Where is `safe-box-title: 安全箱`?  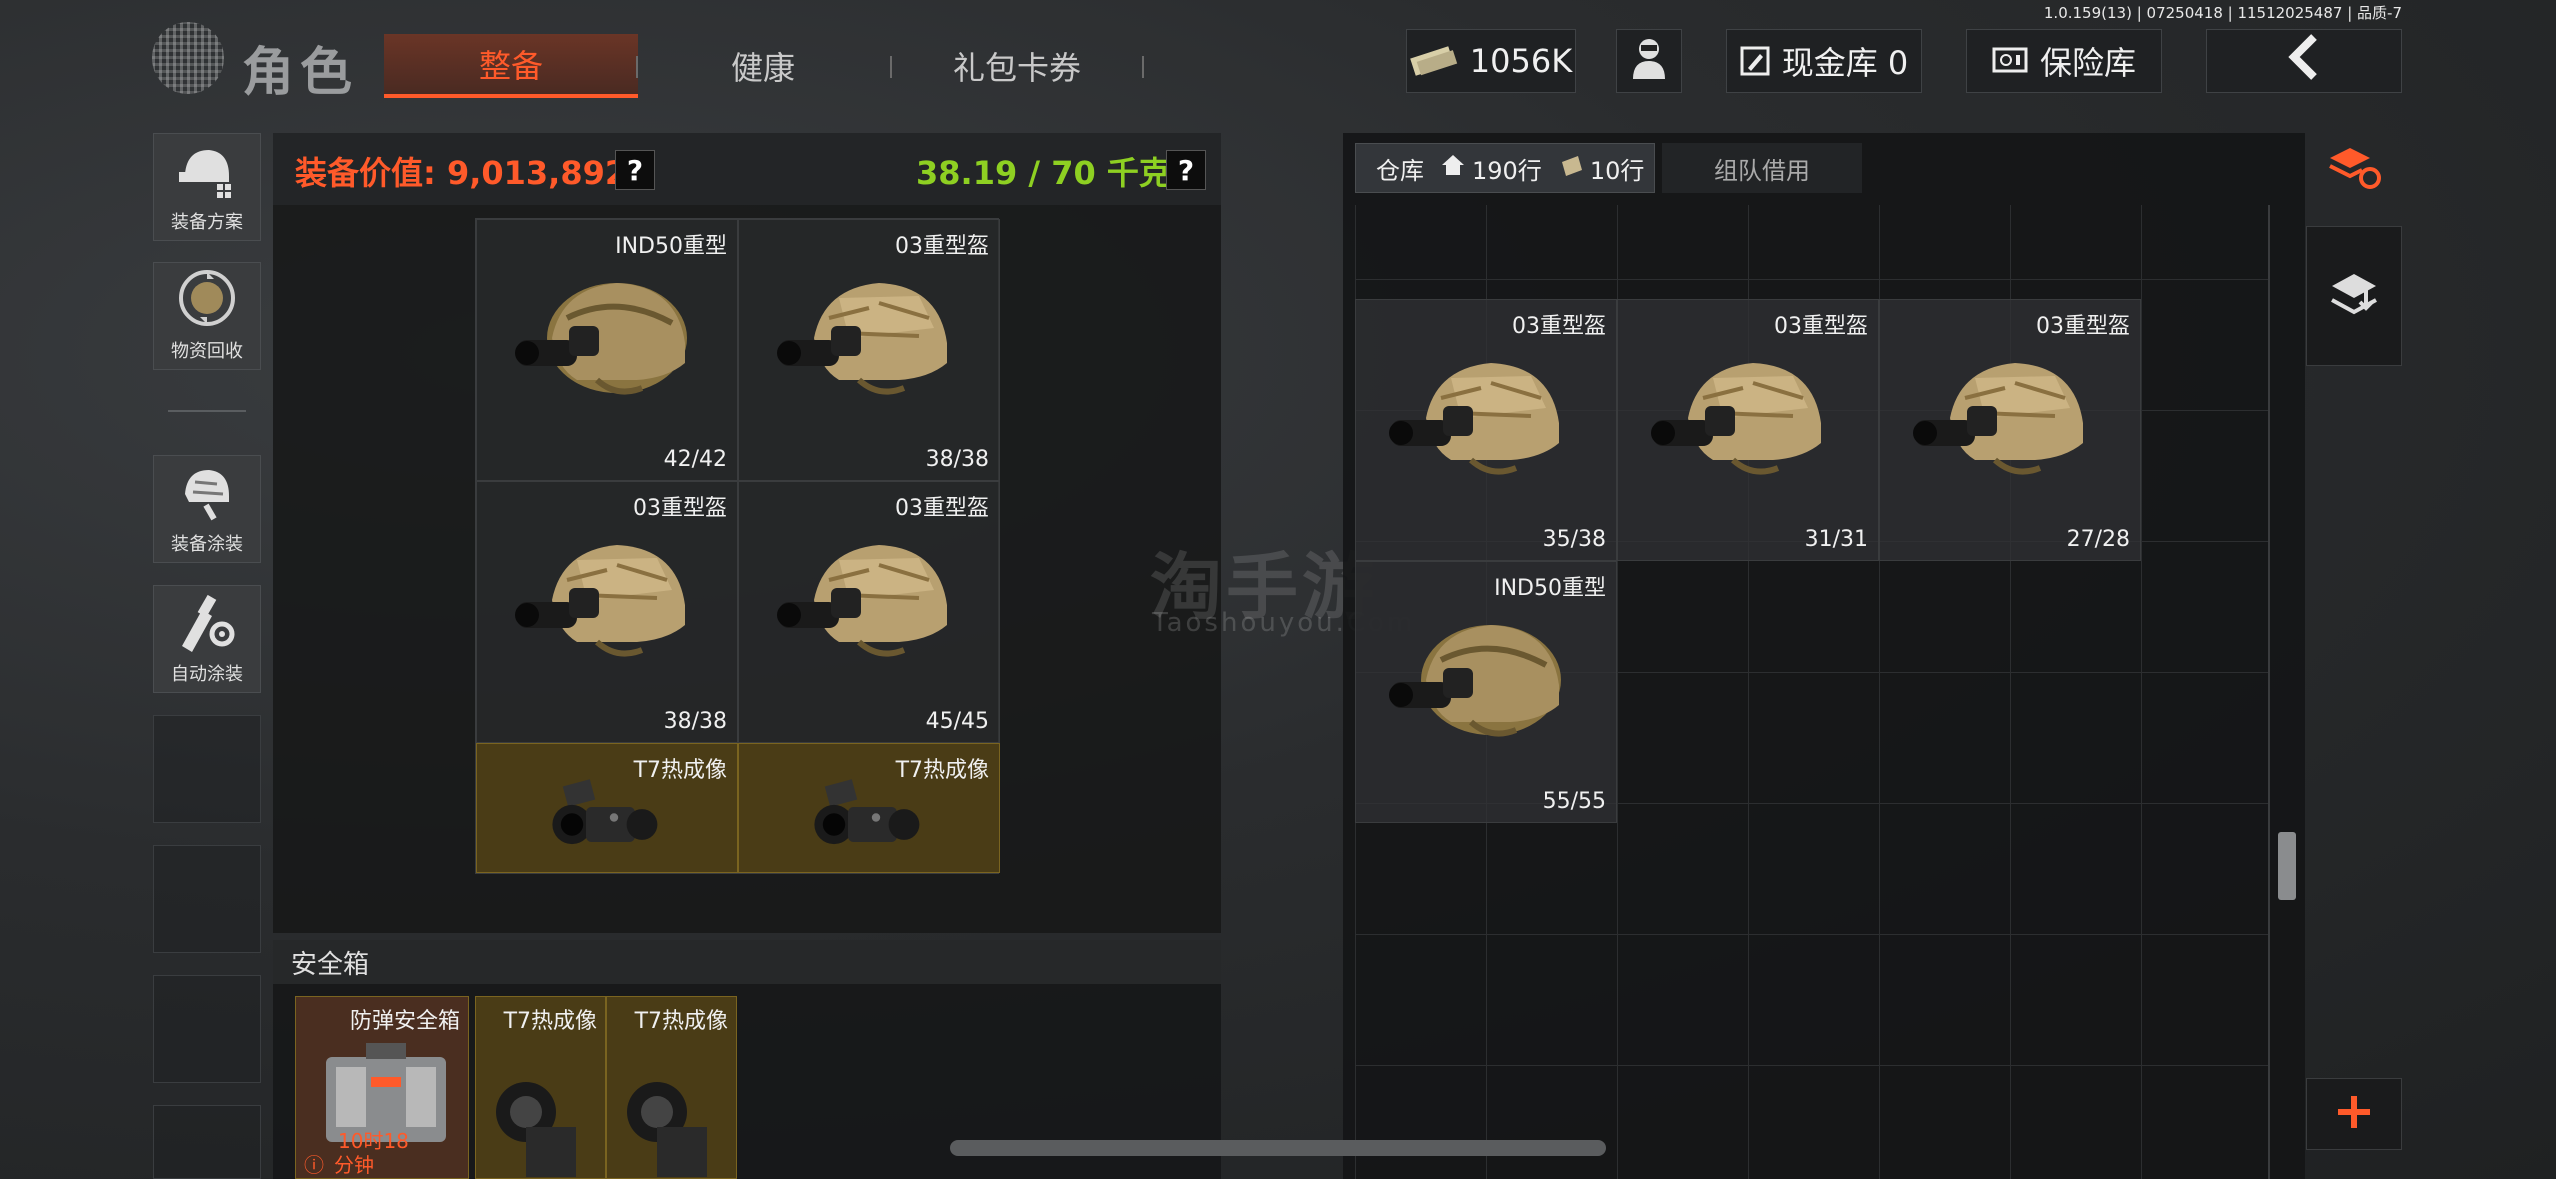
safe-box-title: 安全箱 is located at coordinates (747, 962).